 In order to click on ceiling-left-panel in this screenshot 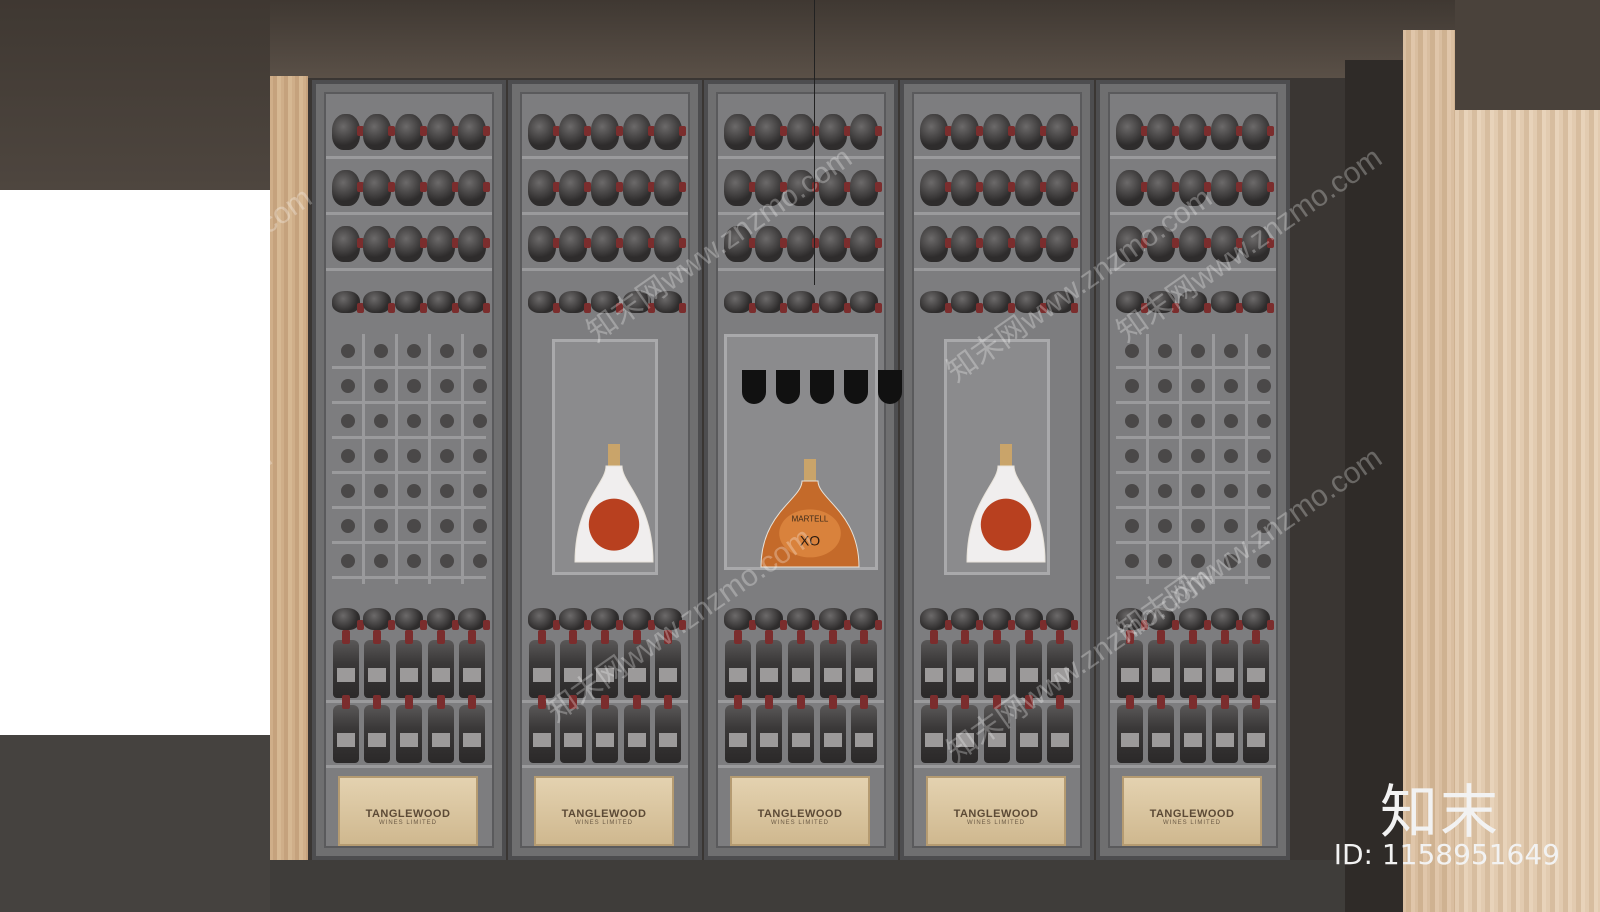, I will do `click(135, 95)`.